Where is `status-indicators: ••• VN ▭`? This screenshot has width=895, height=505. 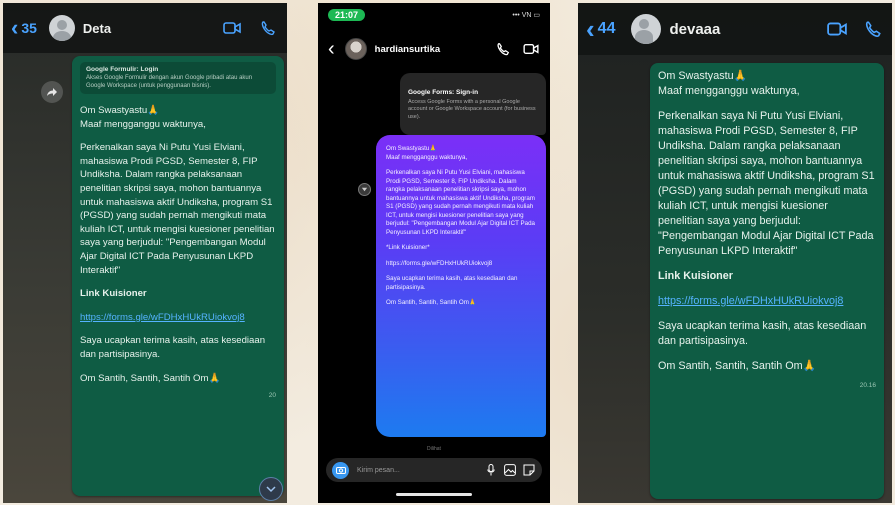 status-indicators: ••• VN ▭ is located at coordinates (526, 15).